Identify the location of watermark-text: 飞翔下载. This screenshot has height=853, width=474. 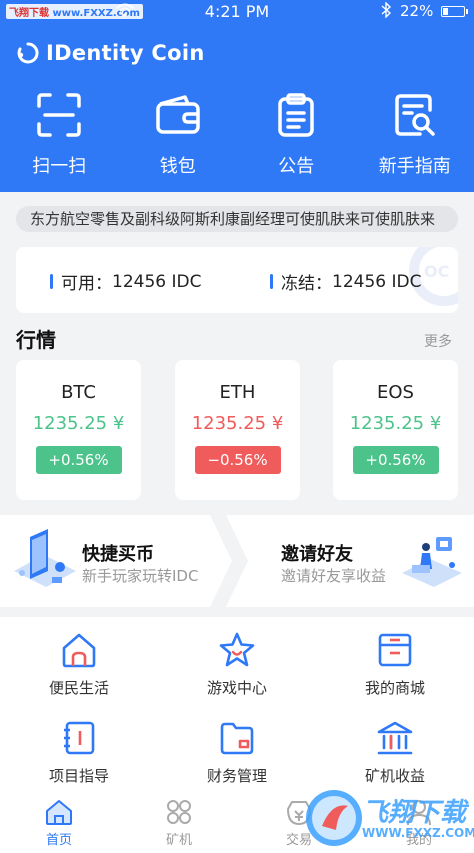
(414, 813).